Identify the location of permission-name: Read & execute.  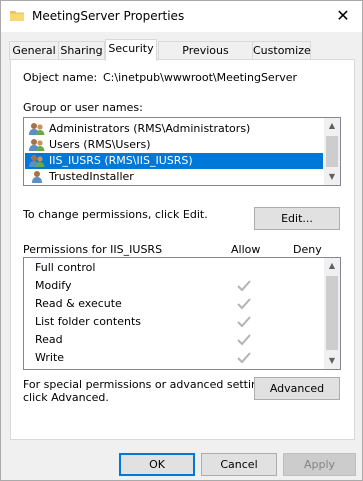
(78, 303).